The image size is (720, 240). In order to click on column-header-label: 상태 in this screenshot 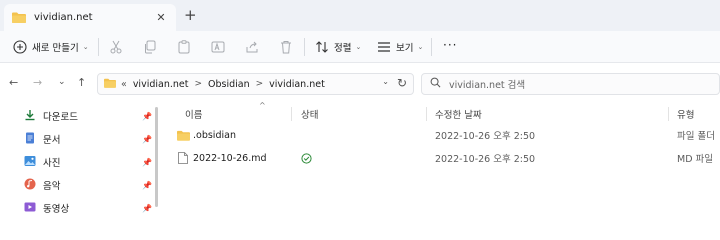, I will do `click(310, 115)`.